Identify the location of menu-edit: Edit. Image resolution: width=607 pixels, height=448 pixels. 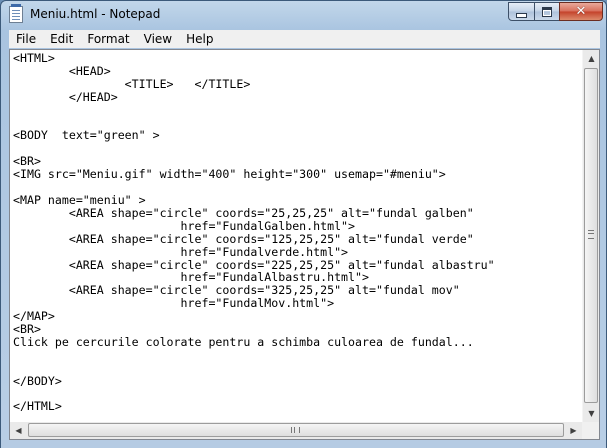
(61, 39).